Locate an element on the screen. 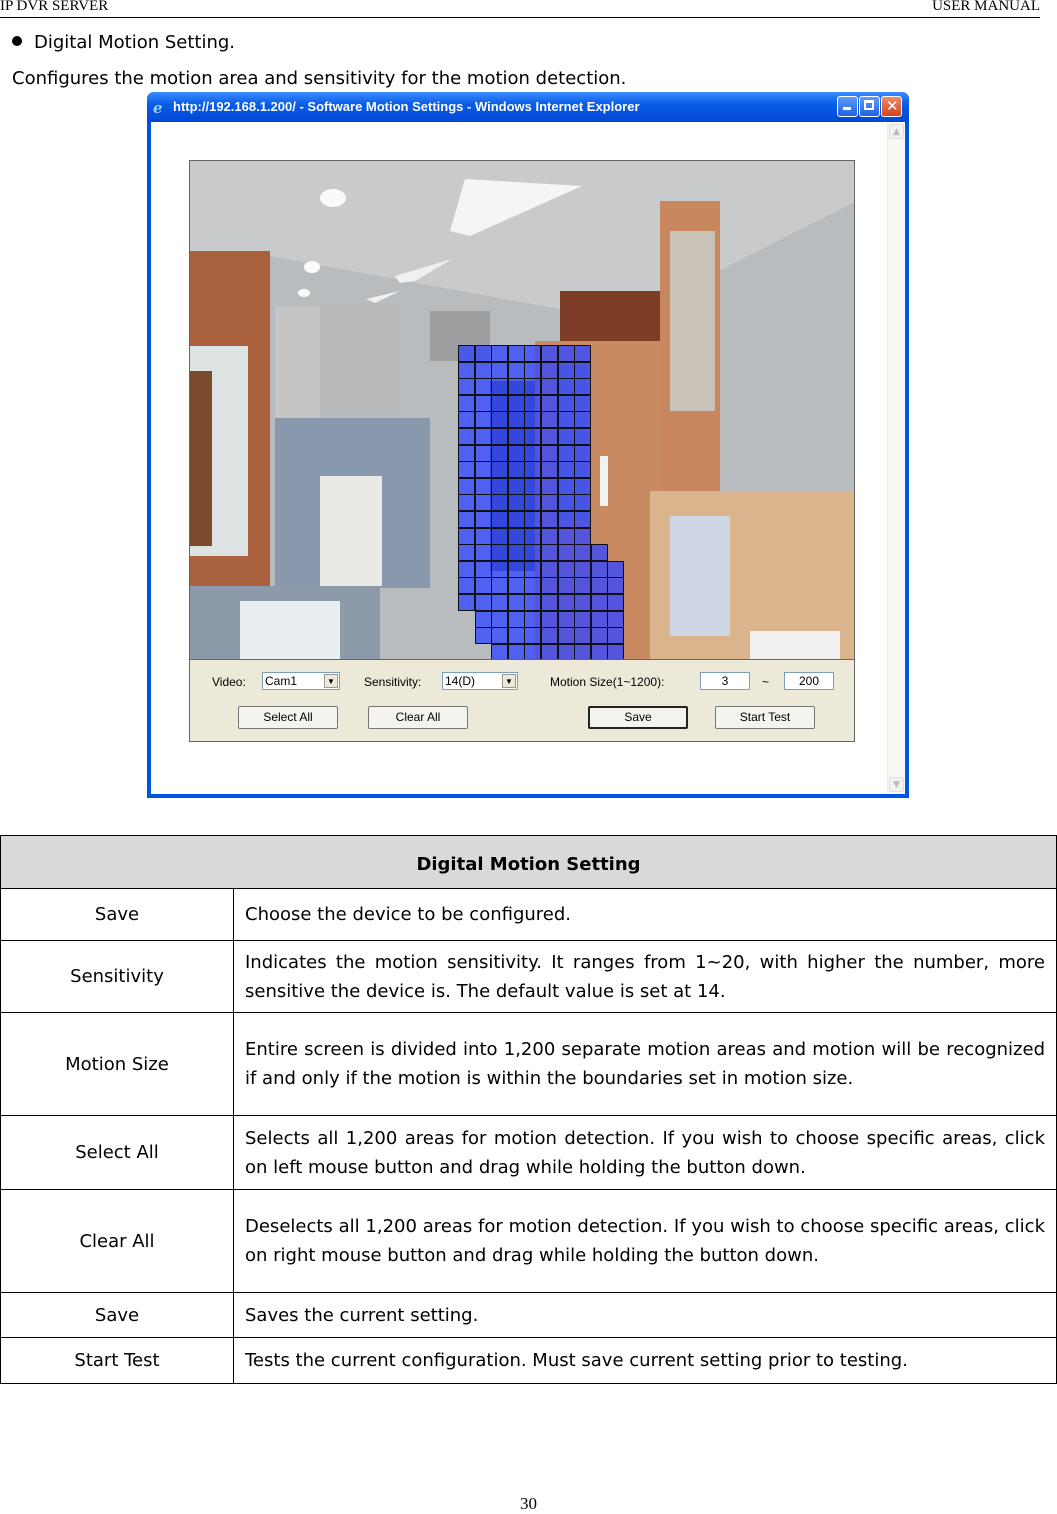  motion-size-min-input: 3 is located at coordinates (725, 681).